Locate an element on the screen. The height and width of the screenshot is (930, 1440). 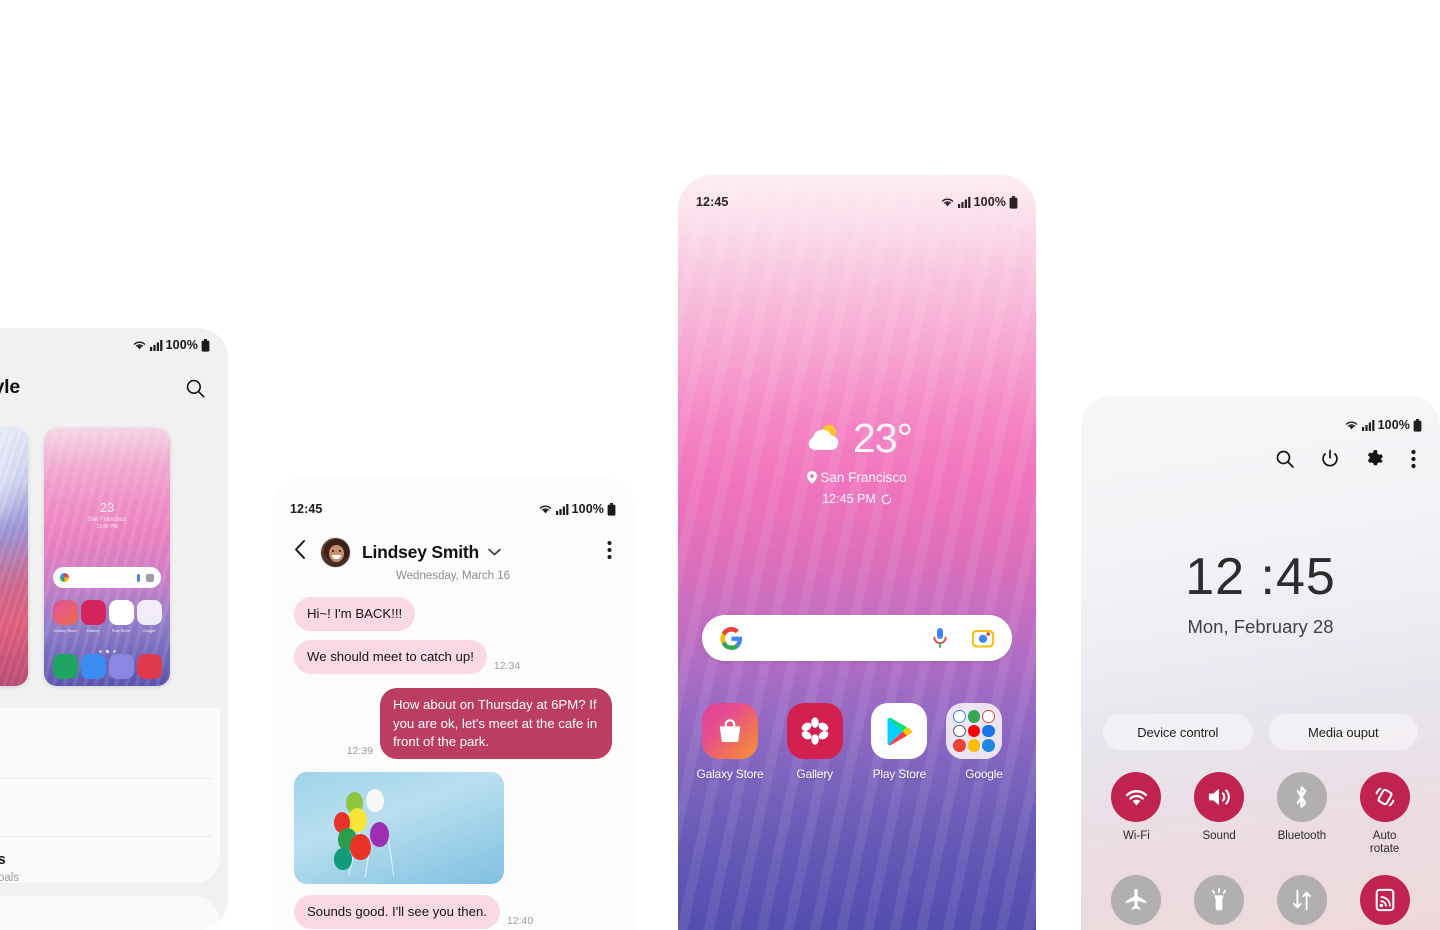
app-label: Galaxy Store is located at coordinates (730, 774).